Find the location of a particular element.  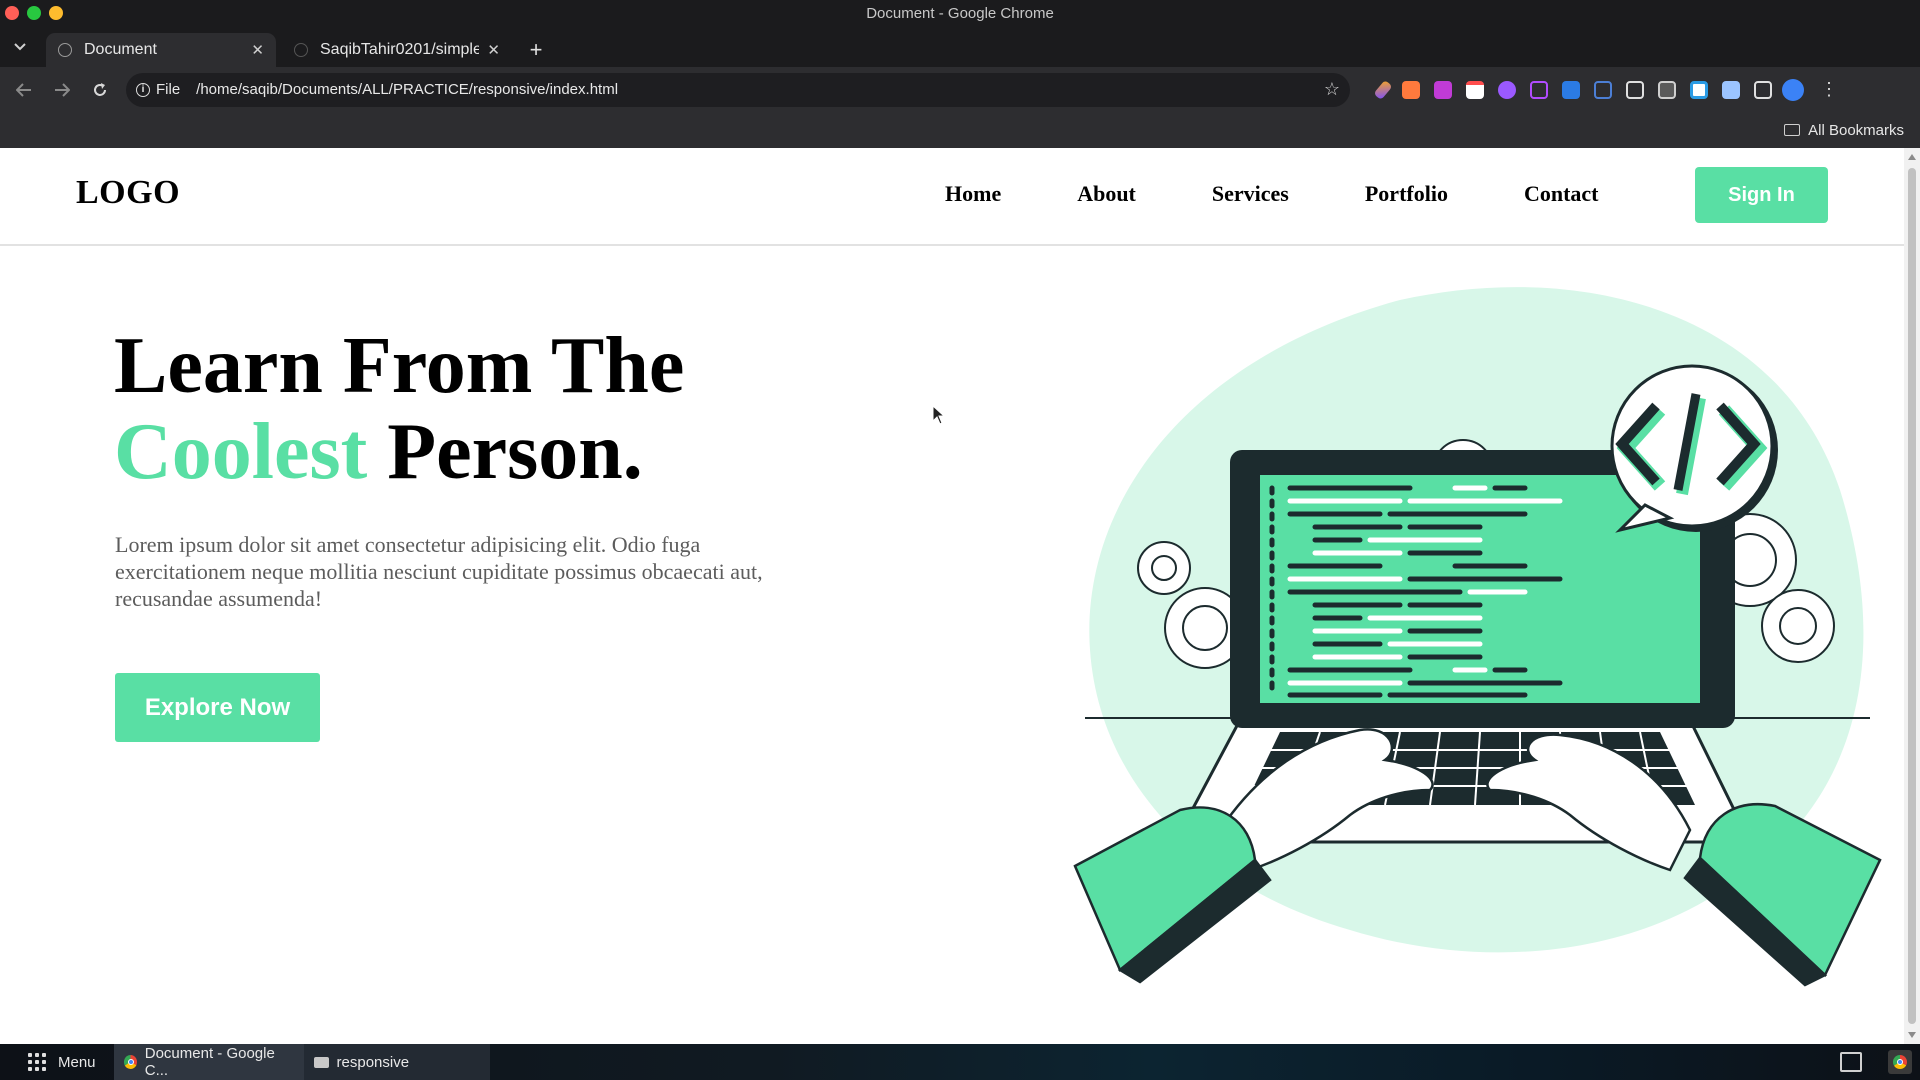

video-extension-icon is located at coordinates (1411, 89).